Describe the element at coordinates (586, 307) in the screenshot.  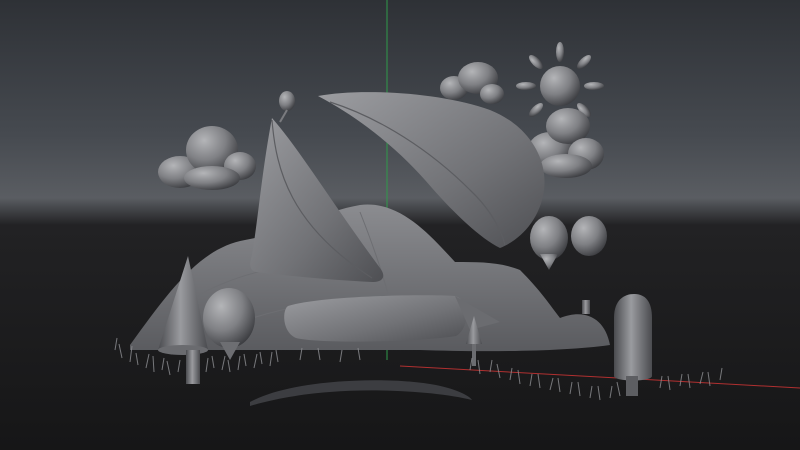
I see `stub-post` at that location.